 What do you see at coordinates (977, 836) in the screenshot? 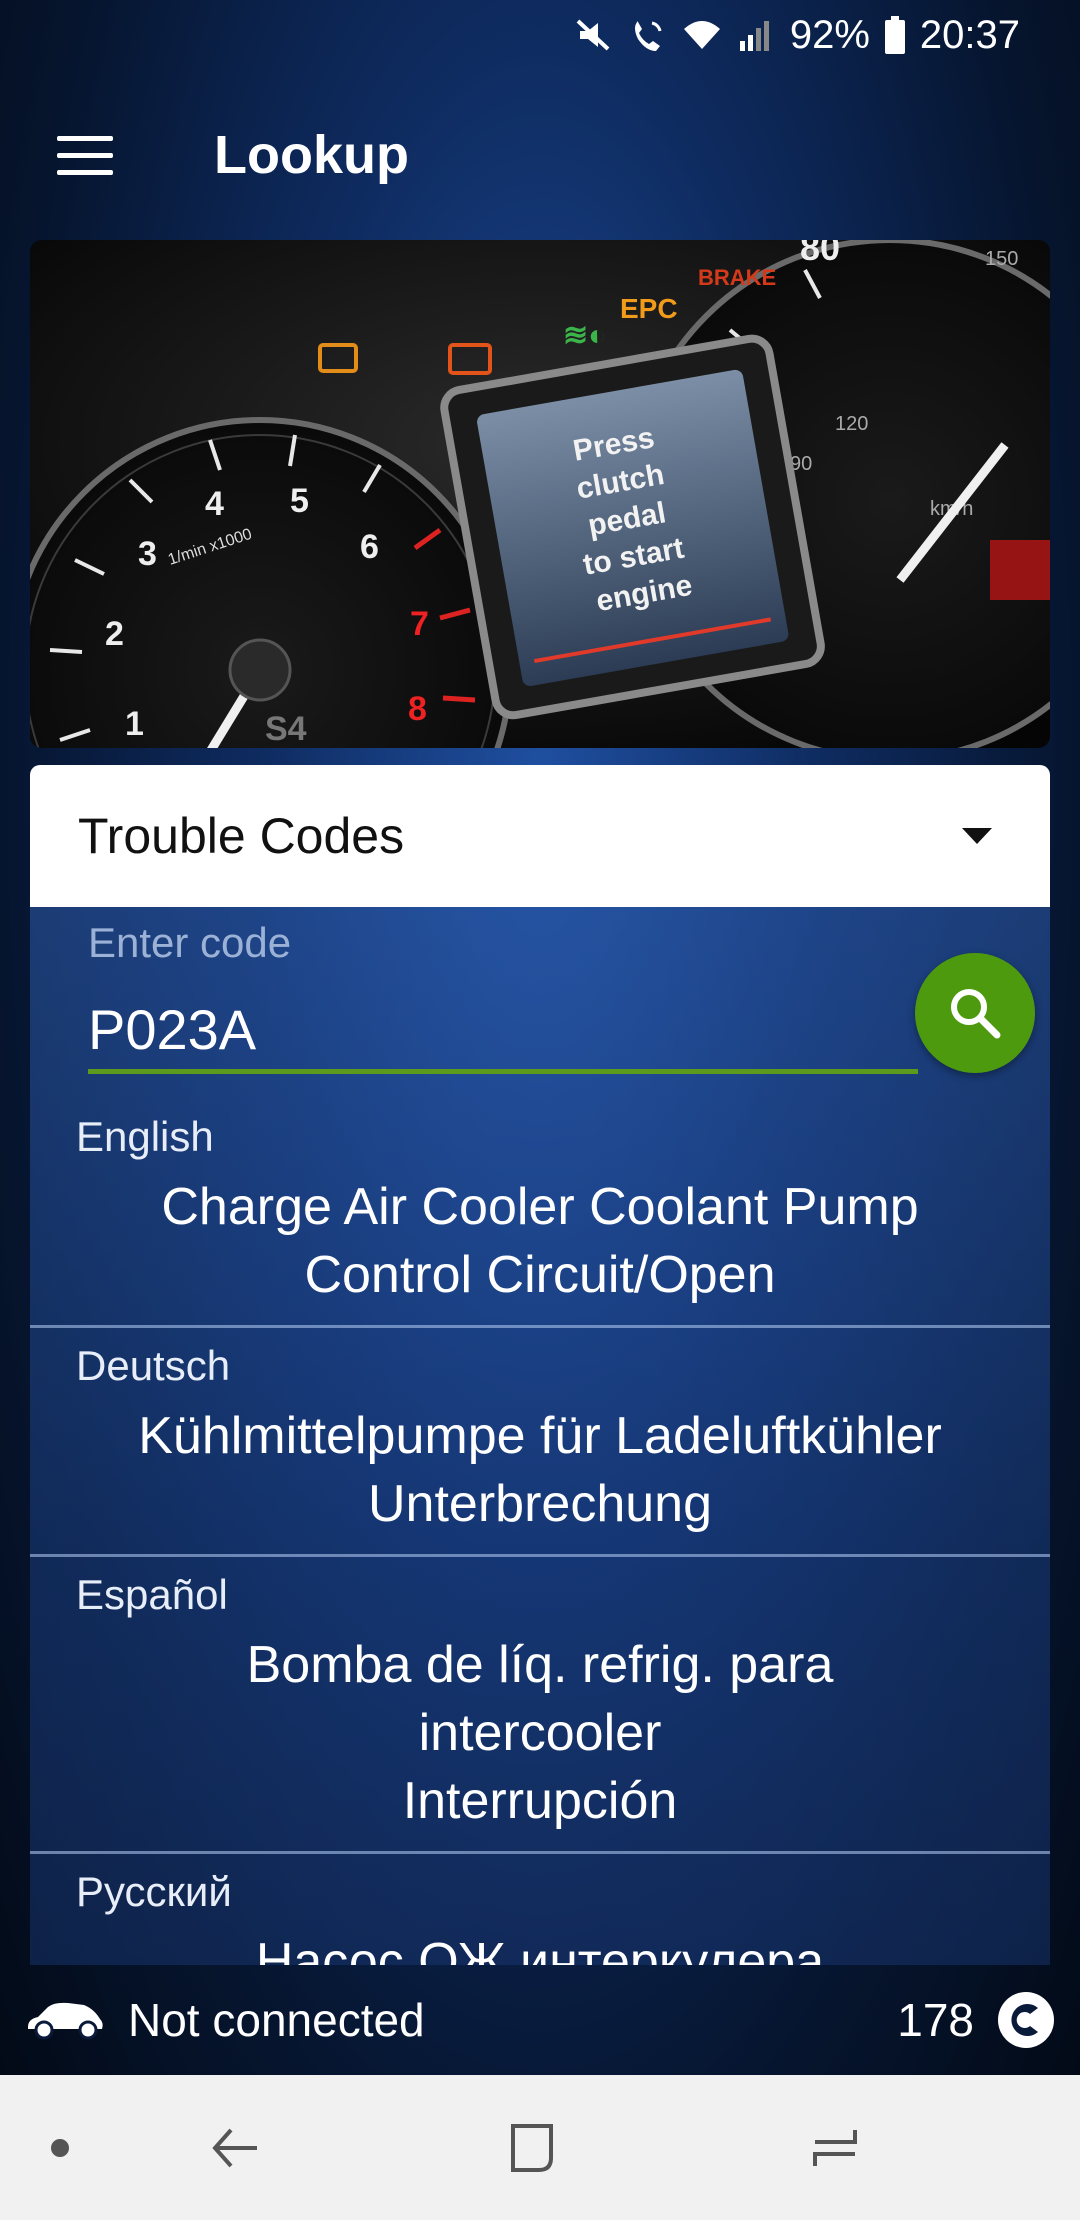
I see `dropdown-arrow-icon` at bounding box center [977, 836].